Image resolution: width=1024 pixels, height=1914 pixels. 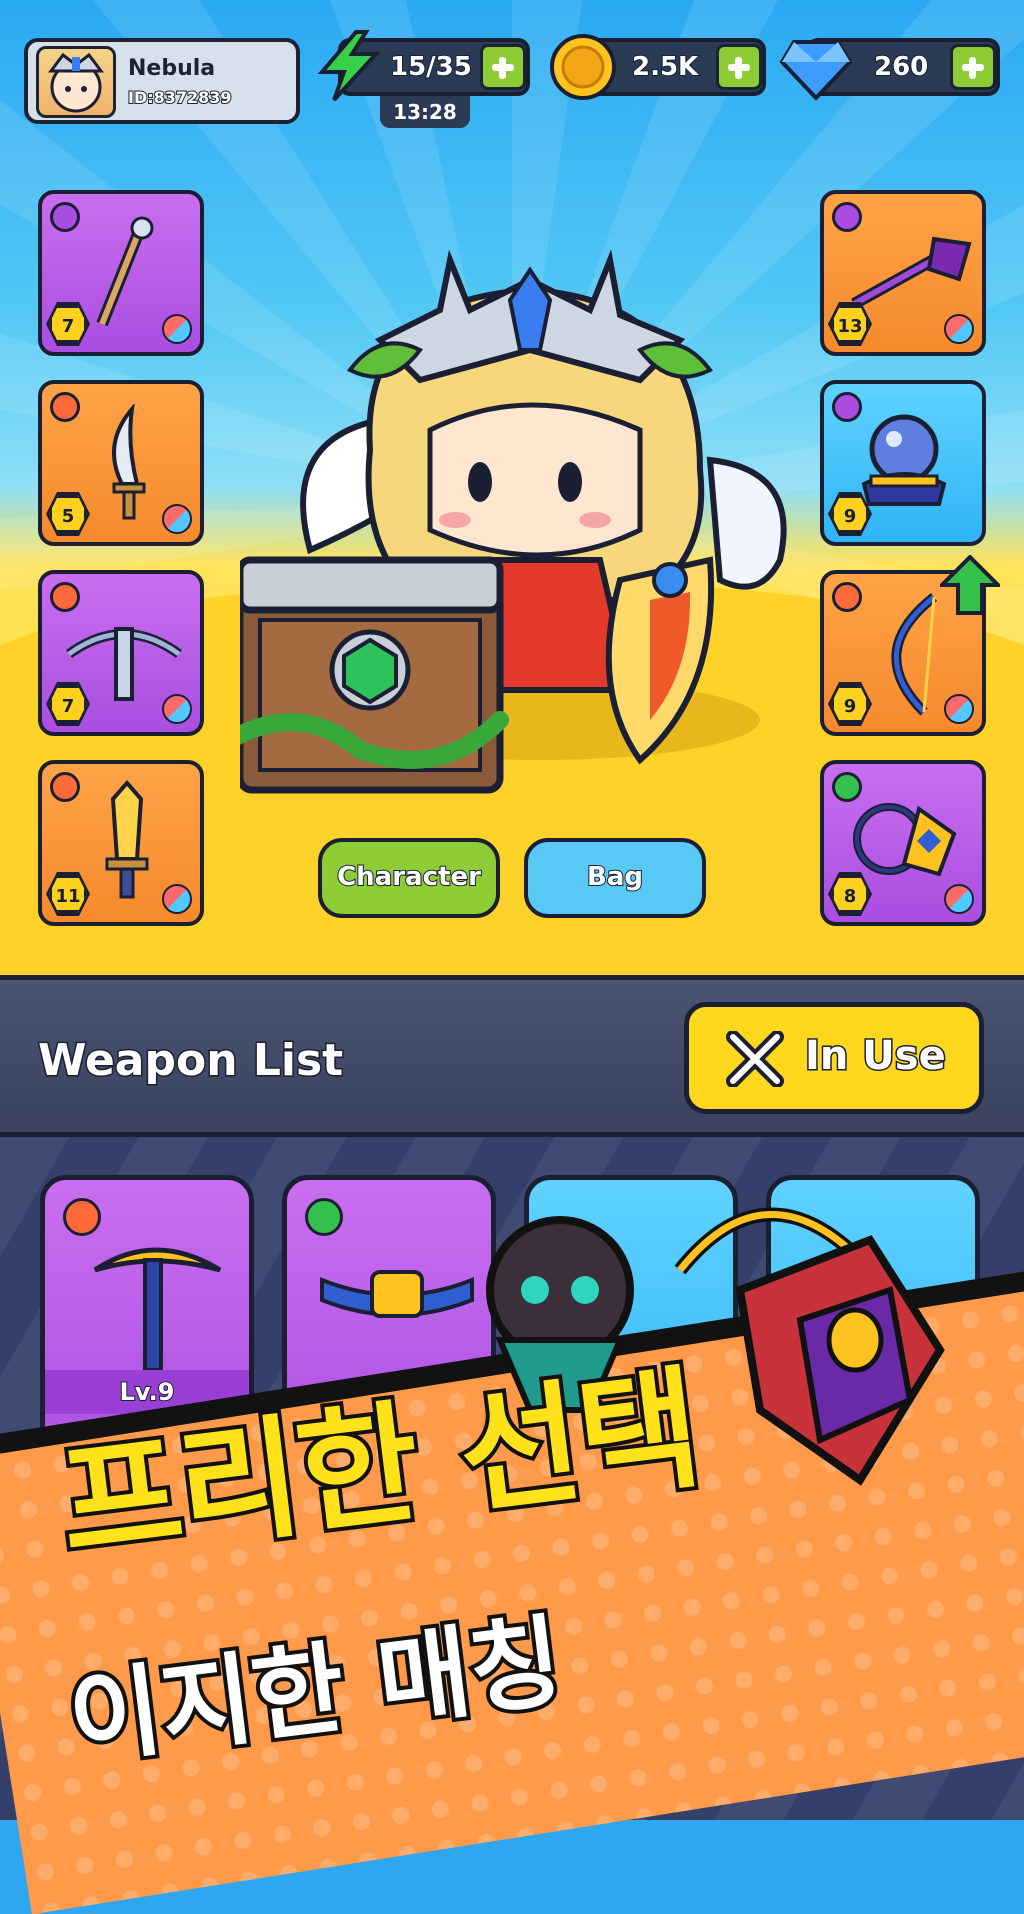 What do you see at coordinates (903, 843) in the screenshot?
I see `equip-slot-amulet: 8` at bounding box center [903, 843].